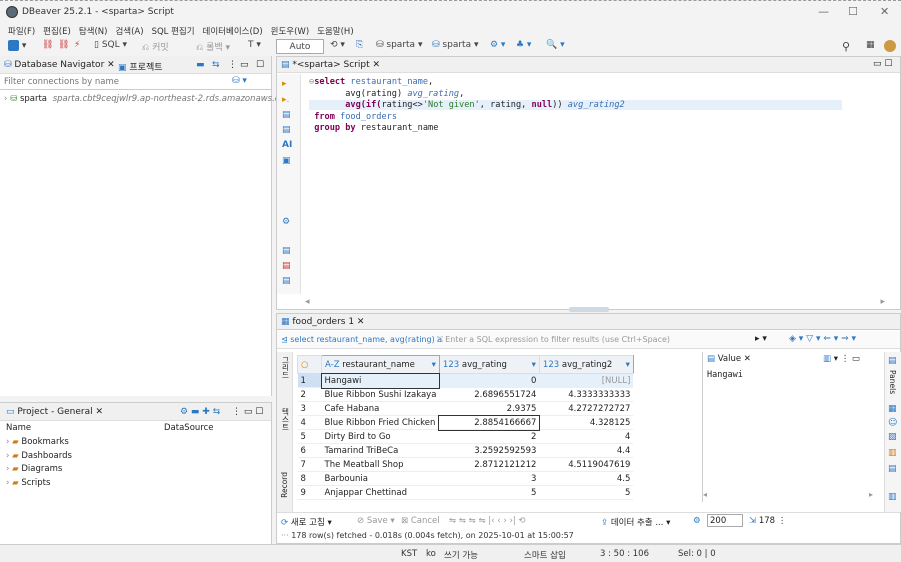  I want to click on connect-icon: ⛓, so click(47, 45).